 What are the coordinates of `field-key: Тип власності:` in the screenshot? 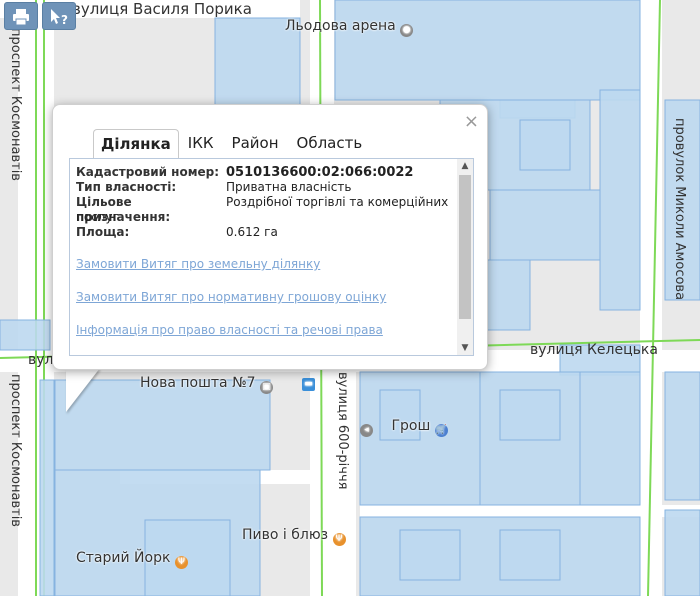 It's located at (126, 187).